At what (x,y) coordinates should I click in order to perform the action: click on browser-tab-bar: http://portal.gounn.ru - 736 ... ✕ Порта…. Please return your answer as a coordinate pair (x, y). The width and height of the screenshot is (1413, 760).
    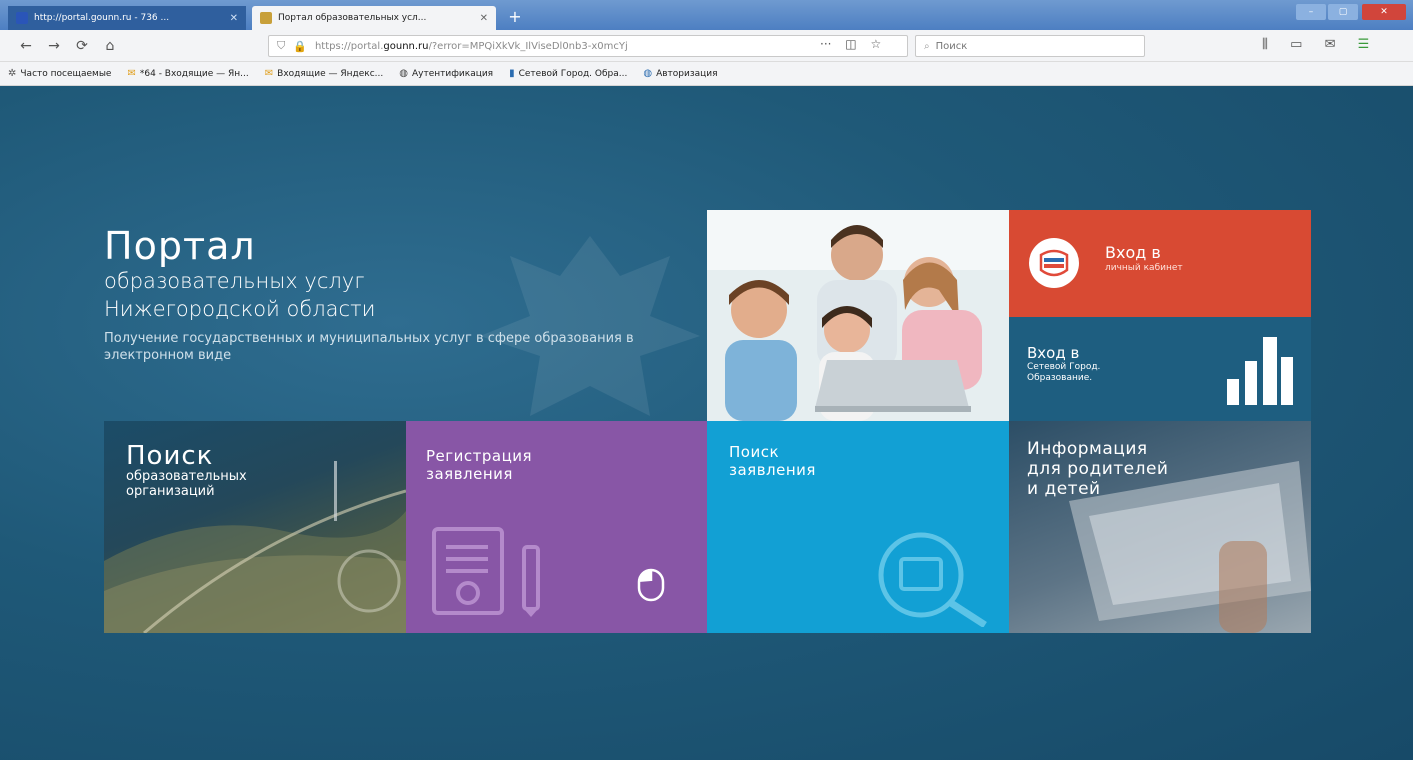
    Looking at the image, I should click on (706, 15).